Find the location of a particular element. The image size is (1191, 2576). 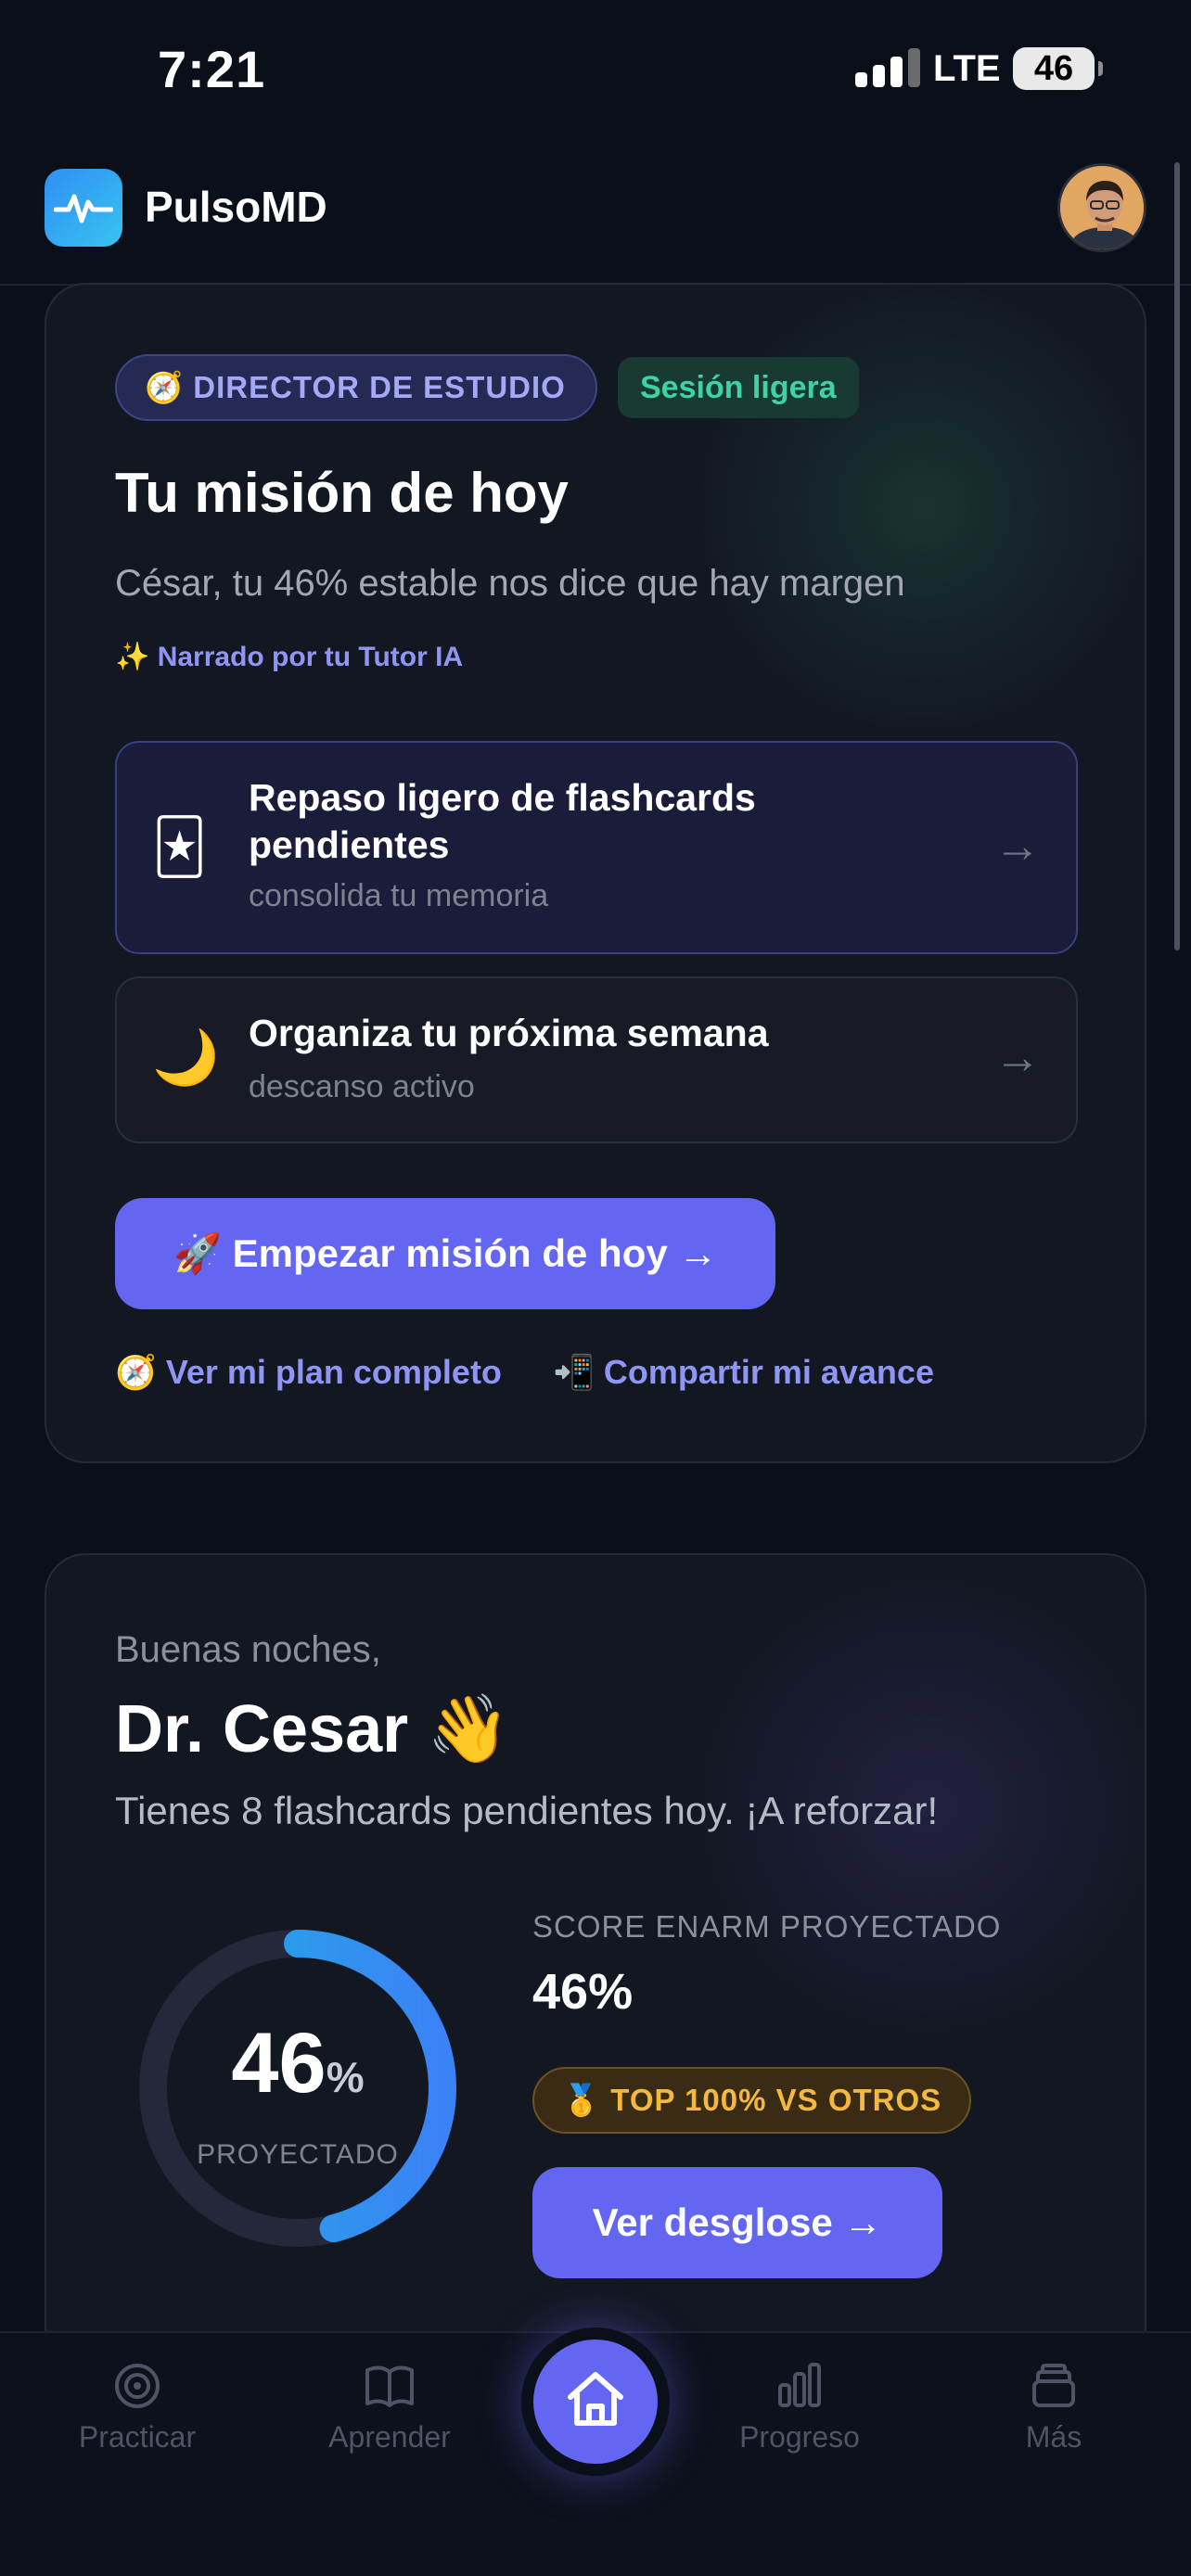

playing-card-icon: 🃏 is located at coordinates (180, 847).